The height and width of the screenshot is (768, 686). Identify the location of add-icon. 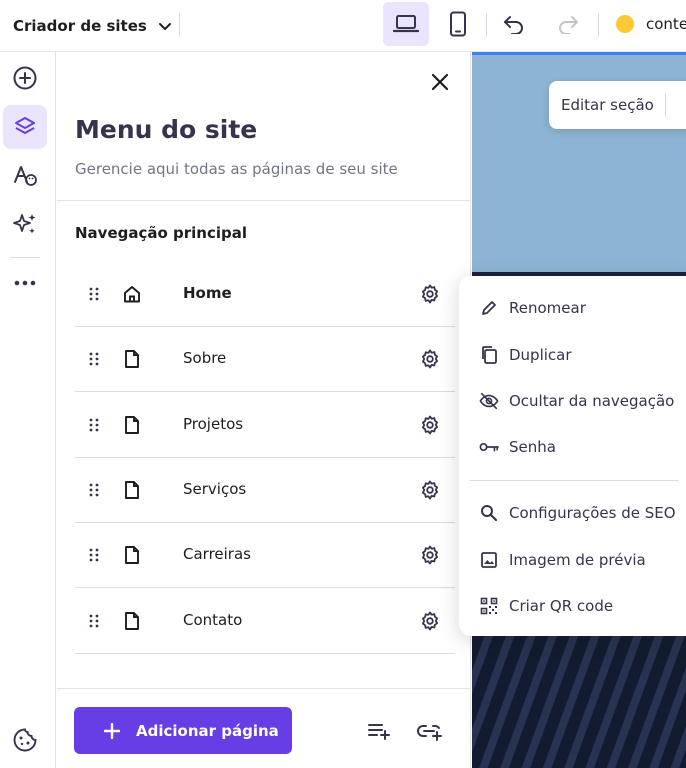
(25, 78).